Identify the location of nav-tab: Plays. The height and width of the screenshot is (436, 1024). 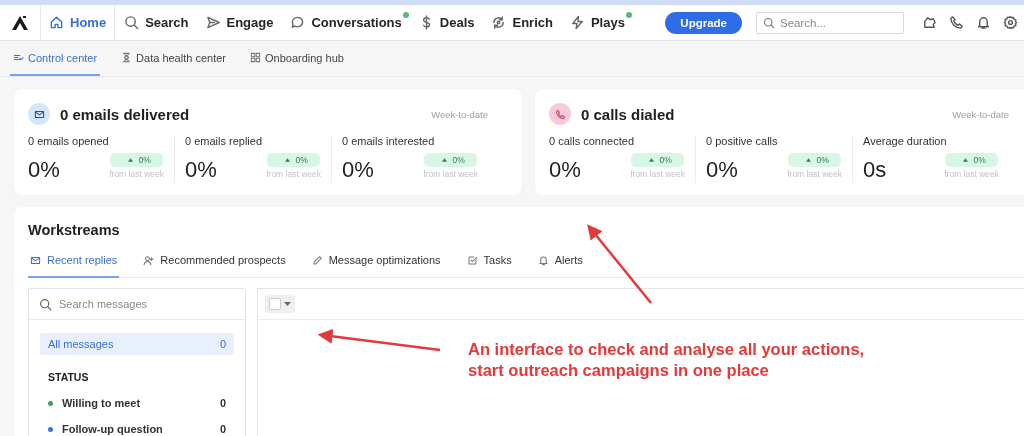
(597, 22).